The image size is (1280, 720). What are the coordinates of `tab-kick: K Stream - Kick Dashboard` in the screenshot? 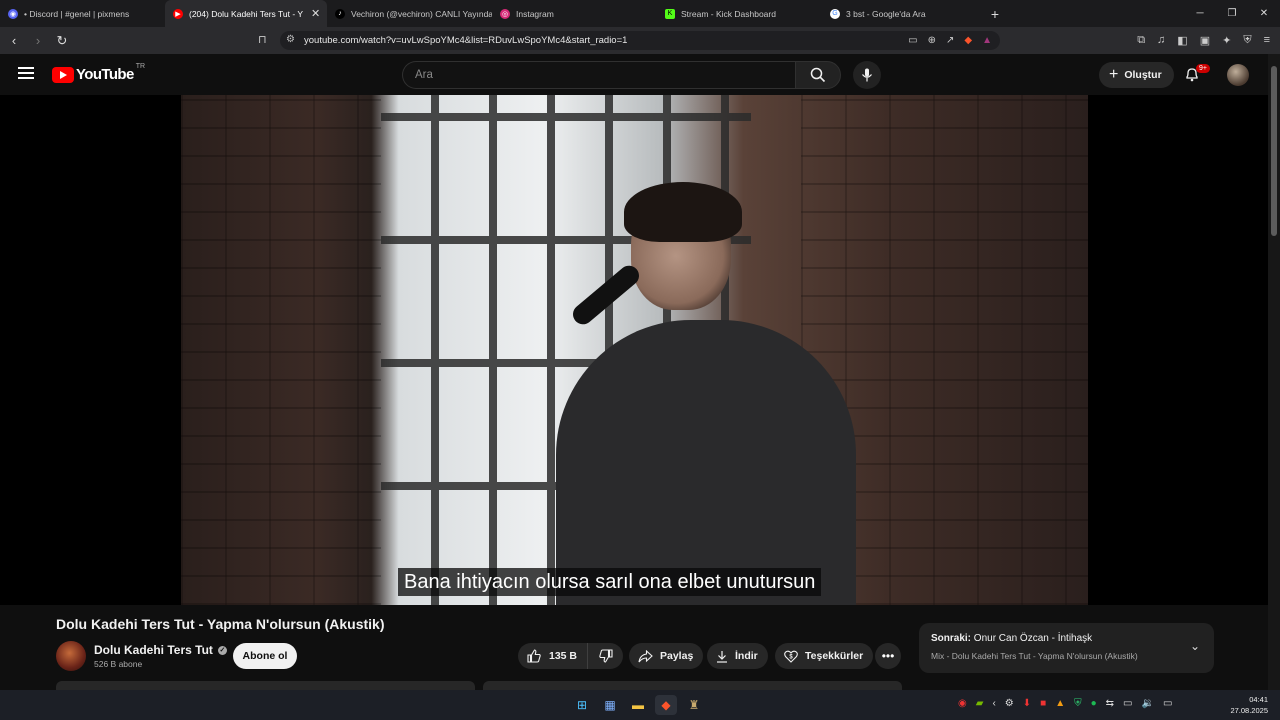 It's located at (739, 13).